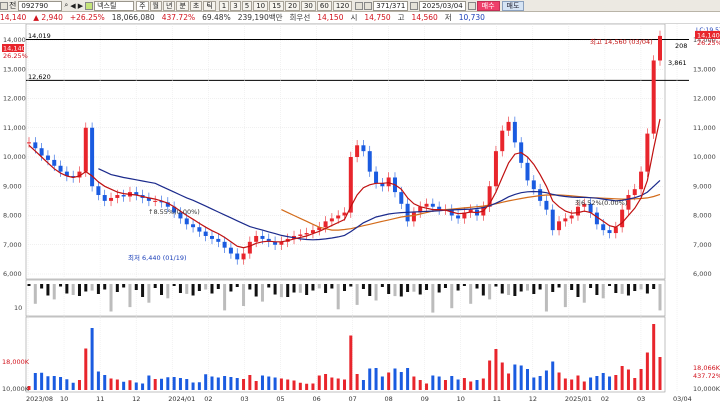  What do you see at coordinates (513, 5) in the screenshot?
I see `sell-button: 매도` at bounding box center [513, 5].